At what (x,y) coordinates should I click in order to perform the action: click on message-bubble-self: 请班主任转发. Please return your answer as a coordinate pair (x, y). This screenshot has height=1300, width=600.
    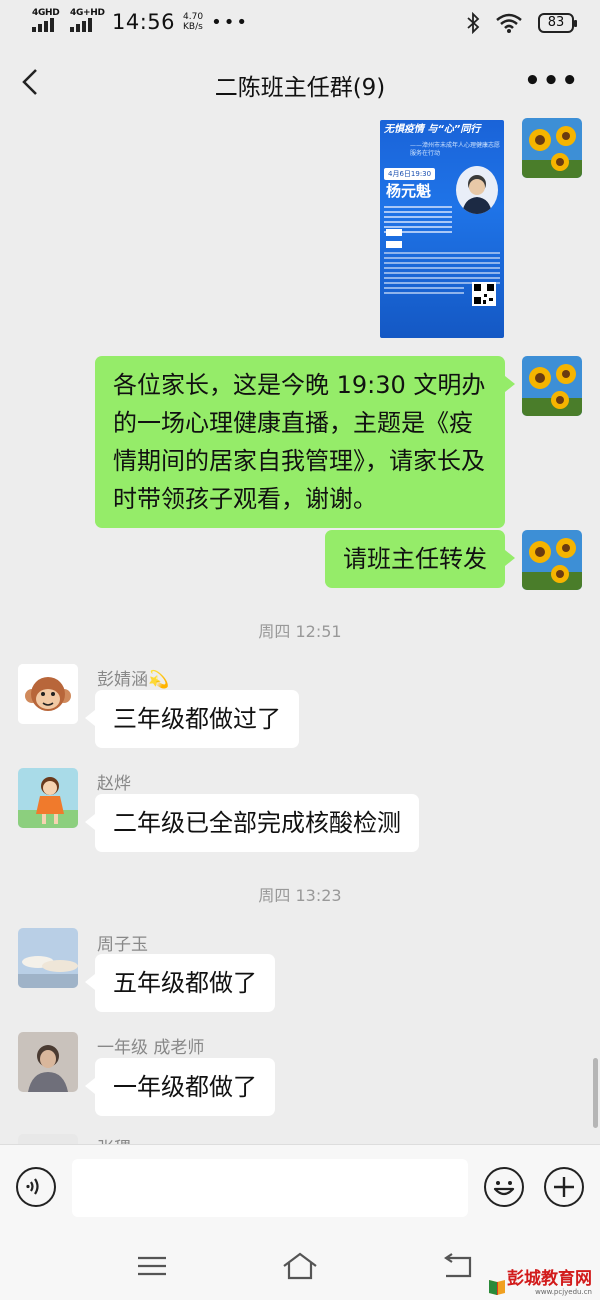
    Looking at the image, I should click on (420, 559).